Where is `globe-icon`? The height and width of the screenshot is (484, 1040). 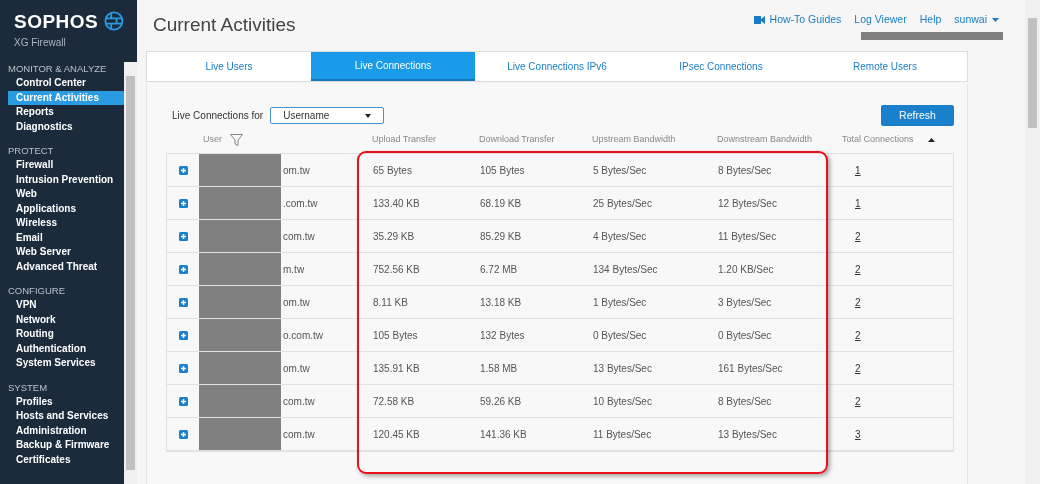
globe-icon is located at coordinates (114, 21).